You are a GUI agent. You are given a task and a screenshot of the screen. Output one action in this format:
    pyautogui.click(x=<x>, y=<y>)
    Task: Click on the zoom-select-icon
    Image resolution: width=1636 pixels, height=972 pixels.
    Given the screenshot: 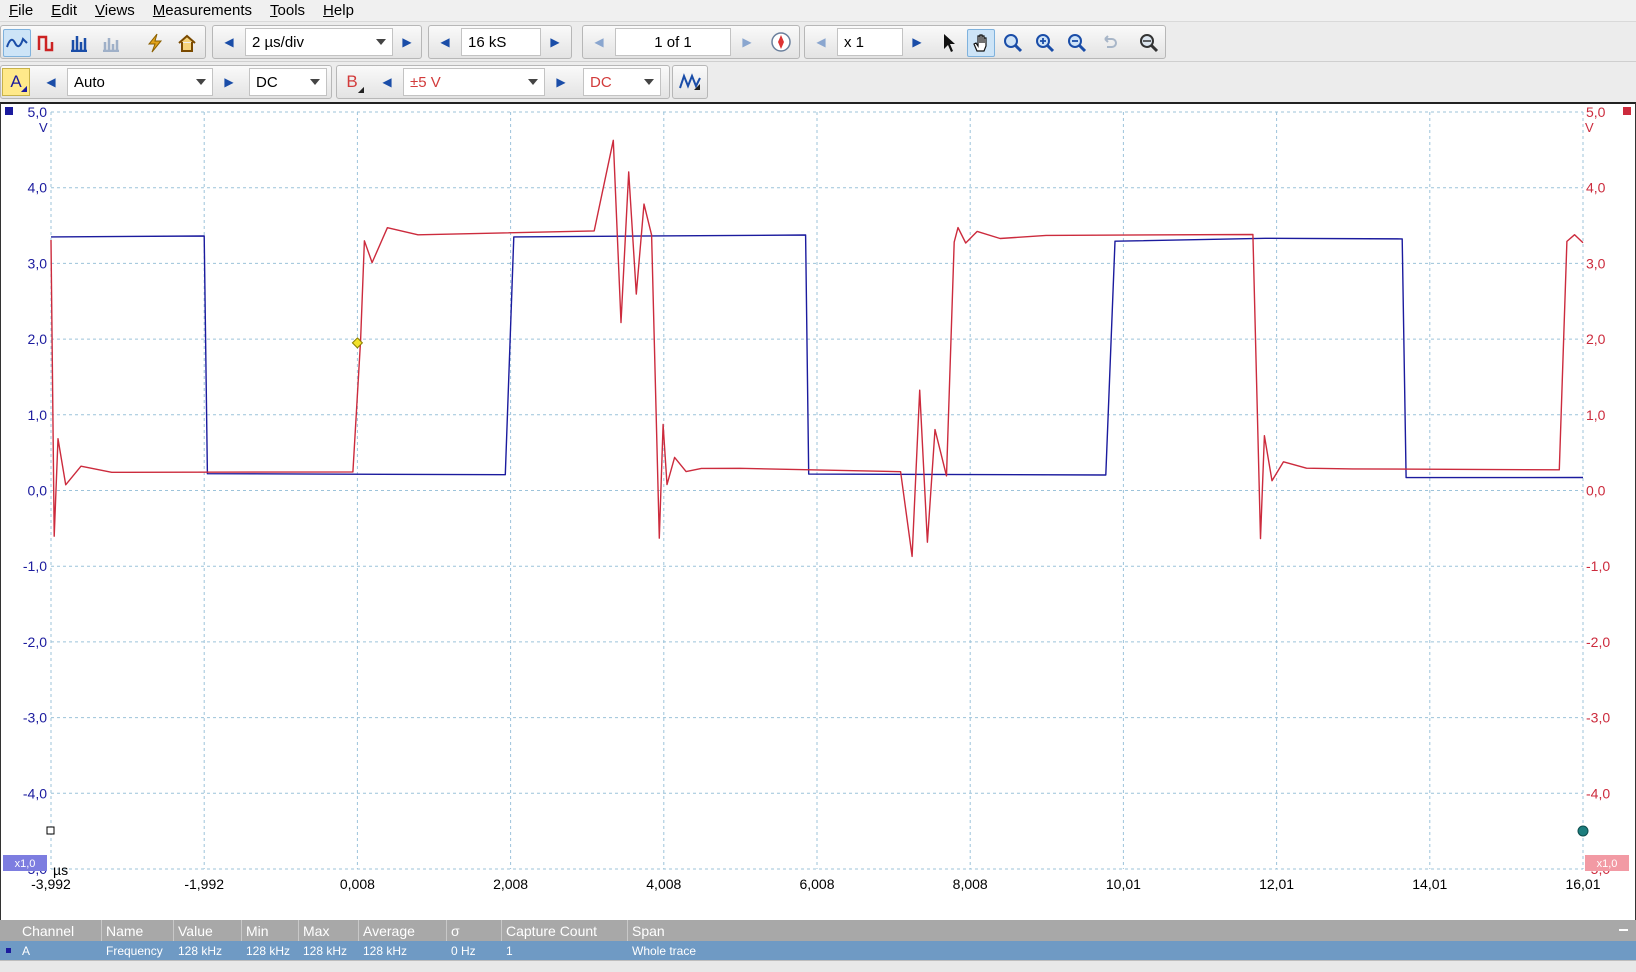 What is the action you would take?
    pyautogui.click(x=1013, y=43)
    